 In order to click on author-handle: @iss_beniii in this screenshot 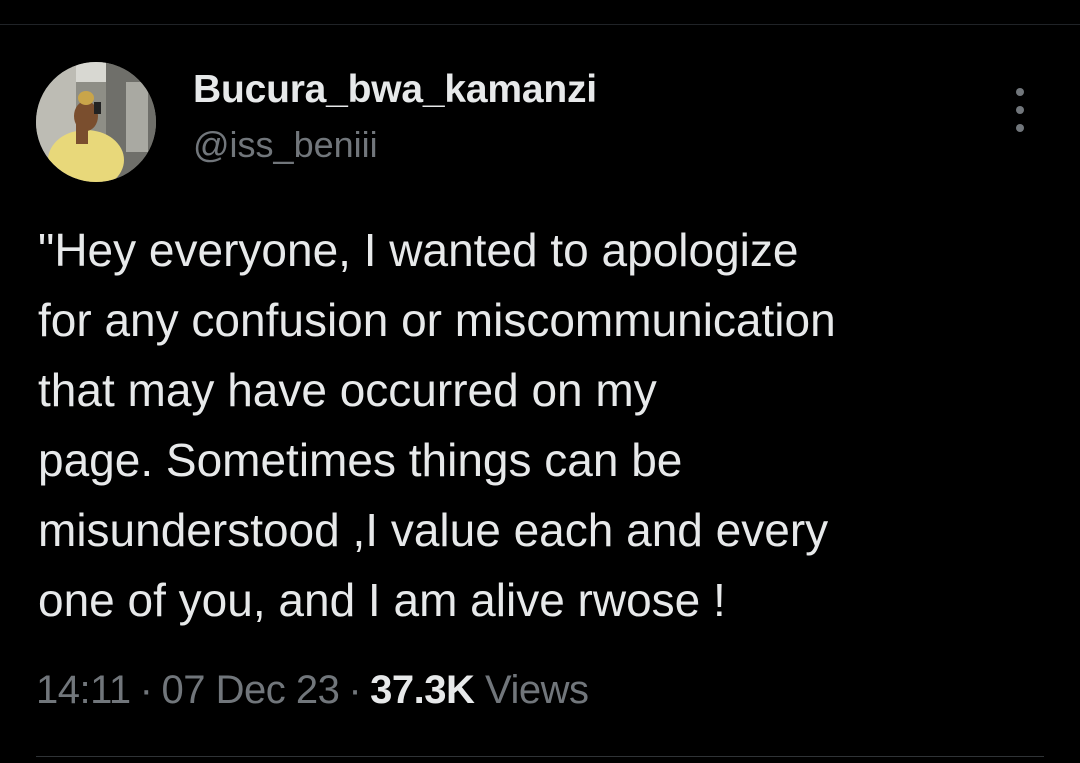, I will do `click(285, 145)`.